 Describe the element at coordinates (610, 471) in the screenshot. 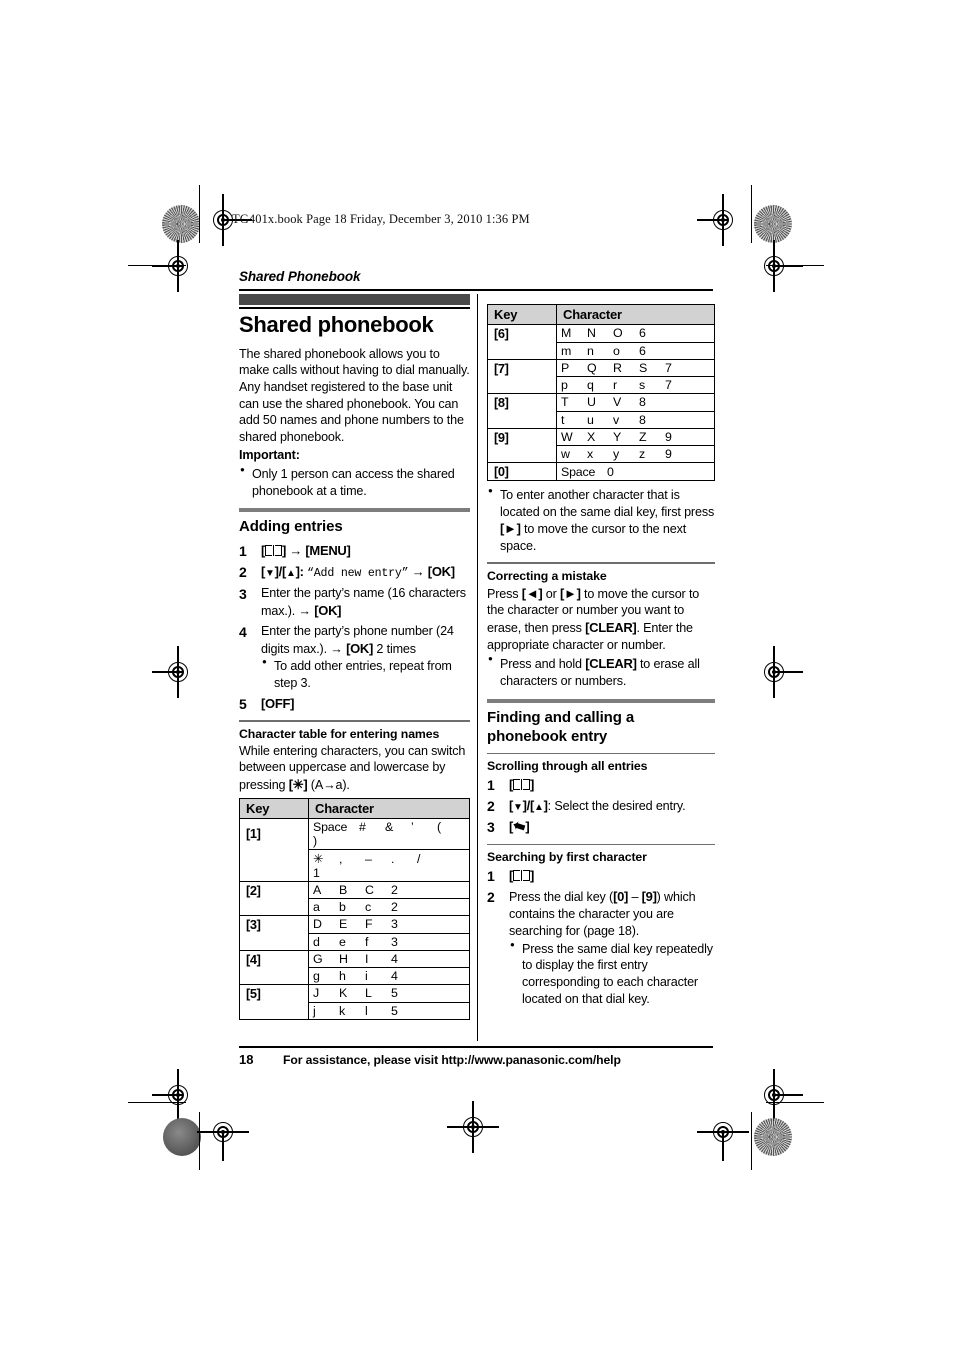

I see `character-glyph: 0` at that location.